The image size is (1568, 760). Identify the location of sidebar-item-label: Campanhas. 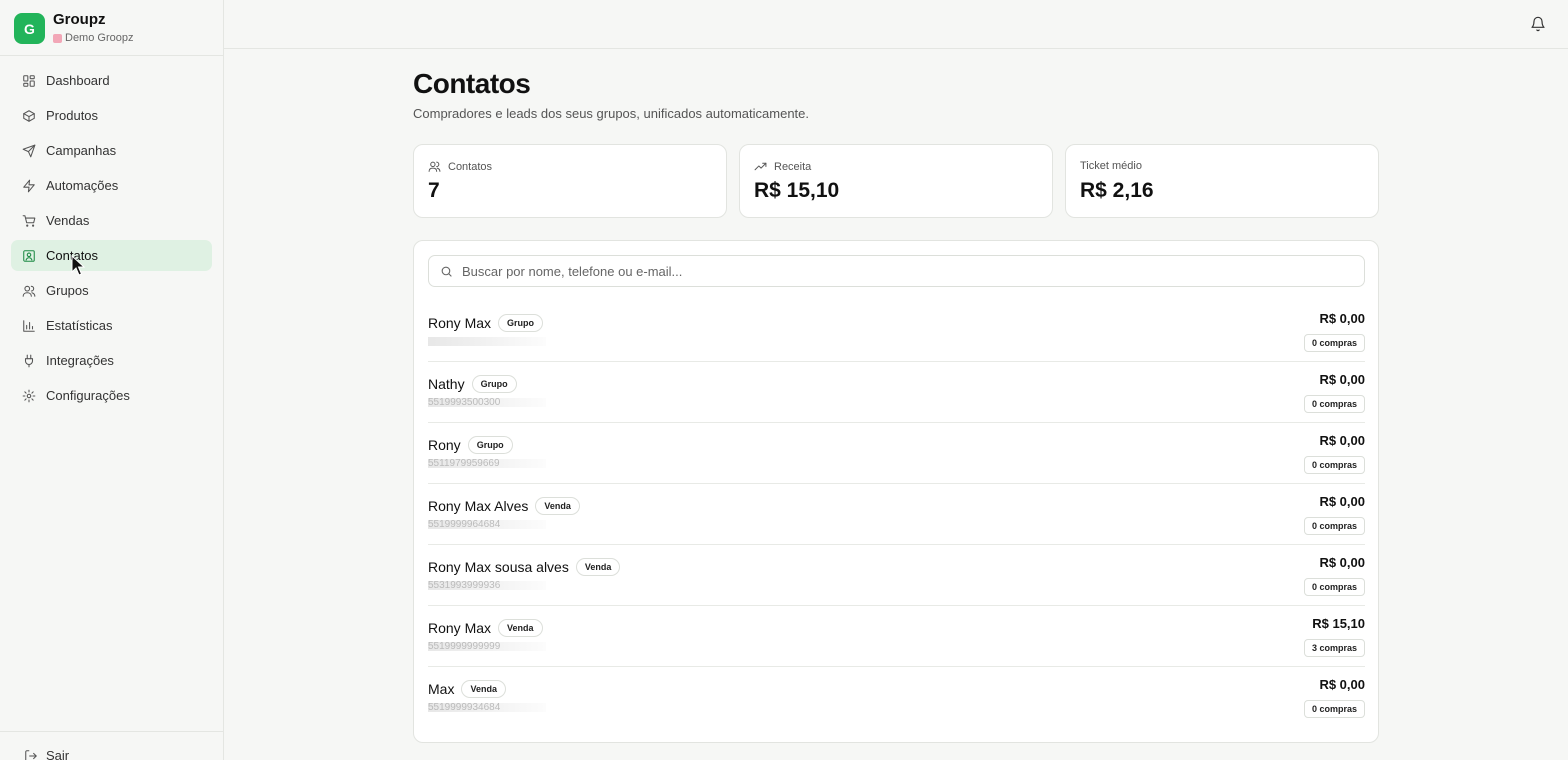
(81, 150).